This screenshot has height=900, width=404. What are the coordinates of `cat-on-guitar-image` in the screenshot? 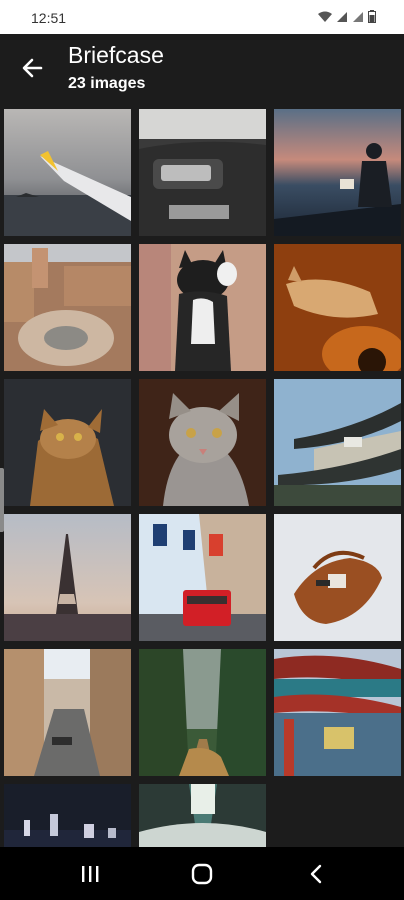 It's located at (337, 307).